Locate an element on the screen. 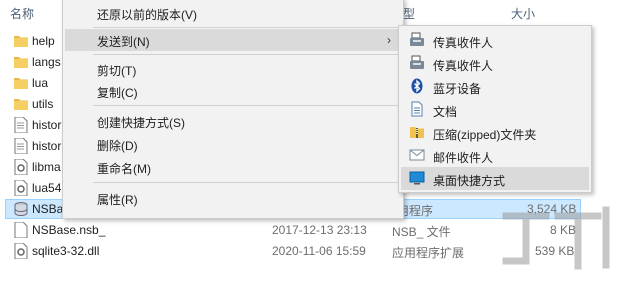  menu-item-label: 创建快捷方式(S) is located at coordinates (141, 123).